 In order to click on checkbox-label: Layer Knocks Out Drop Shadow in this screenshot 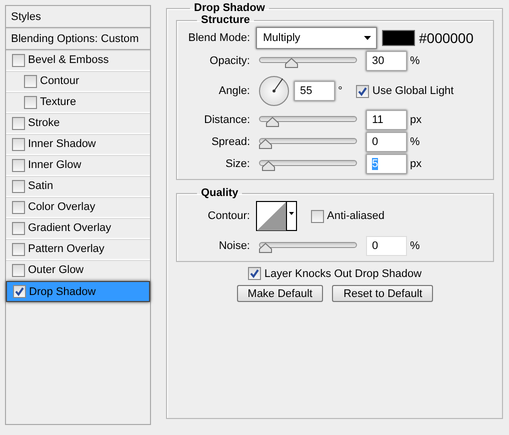, I will do `click(343, 274)`.